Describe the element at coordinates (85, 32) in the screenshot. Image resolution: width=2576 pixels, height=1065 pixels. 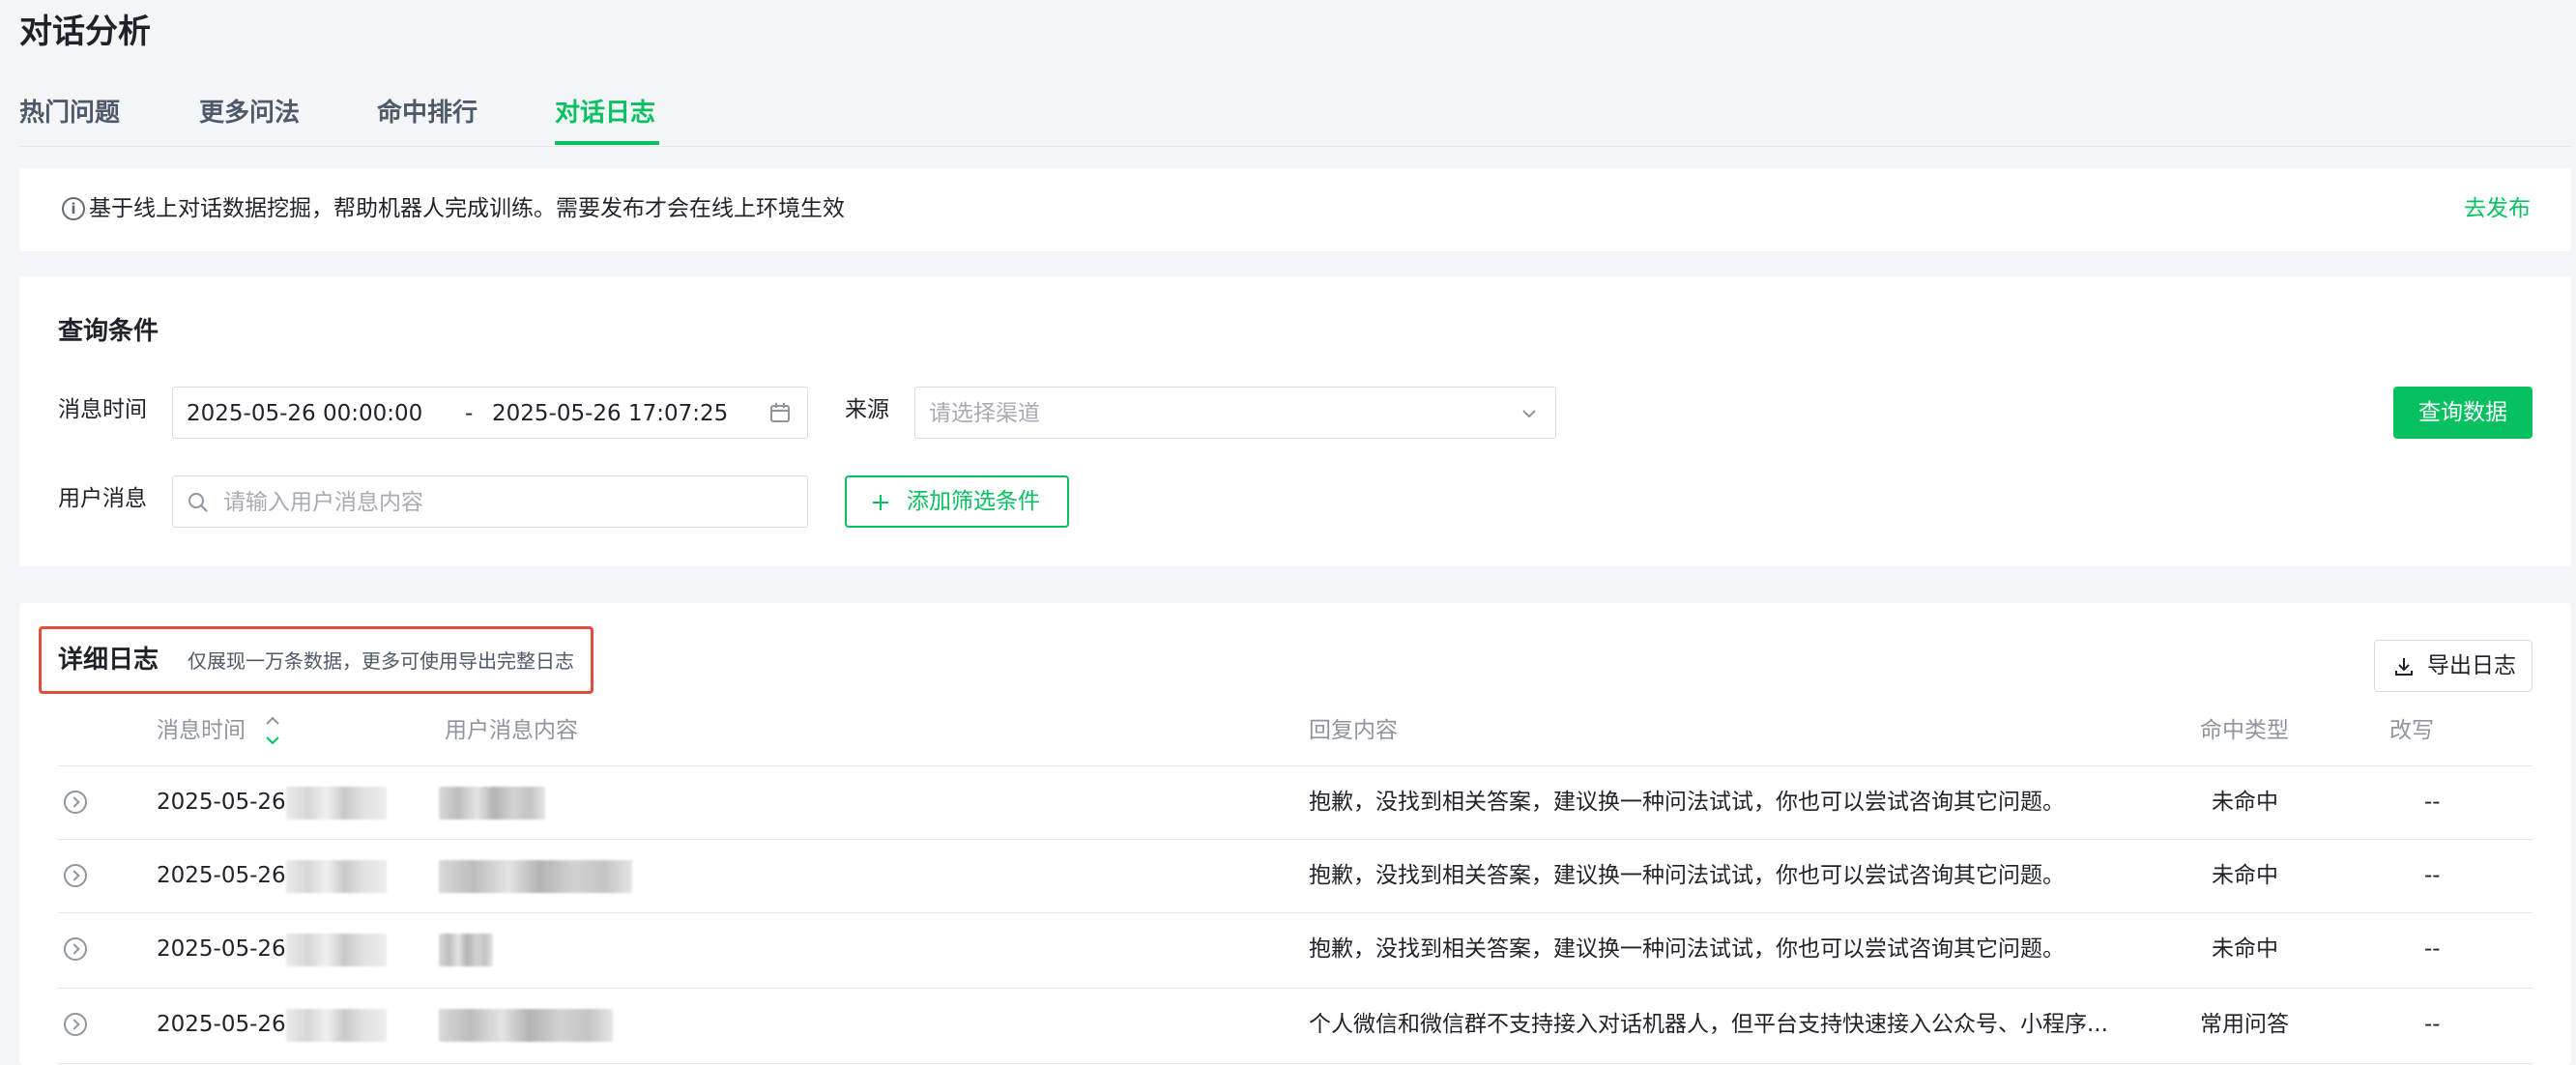
I see `page-title: 对话分析` at that location.